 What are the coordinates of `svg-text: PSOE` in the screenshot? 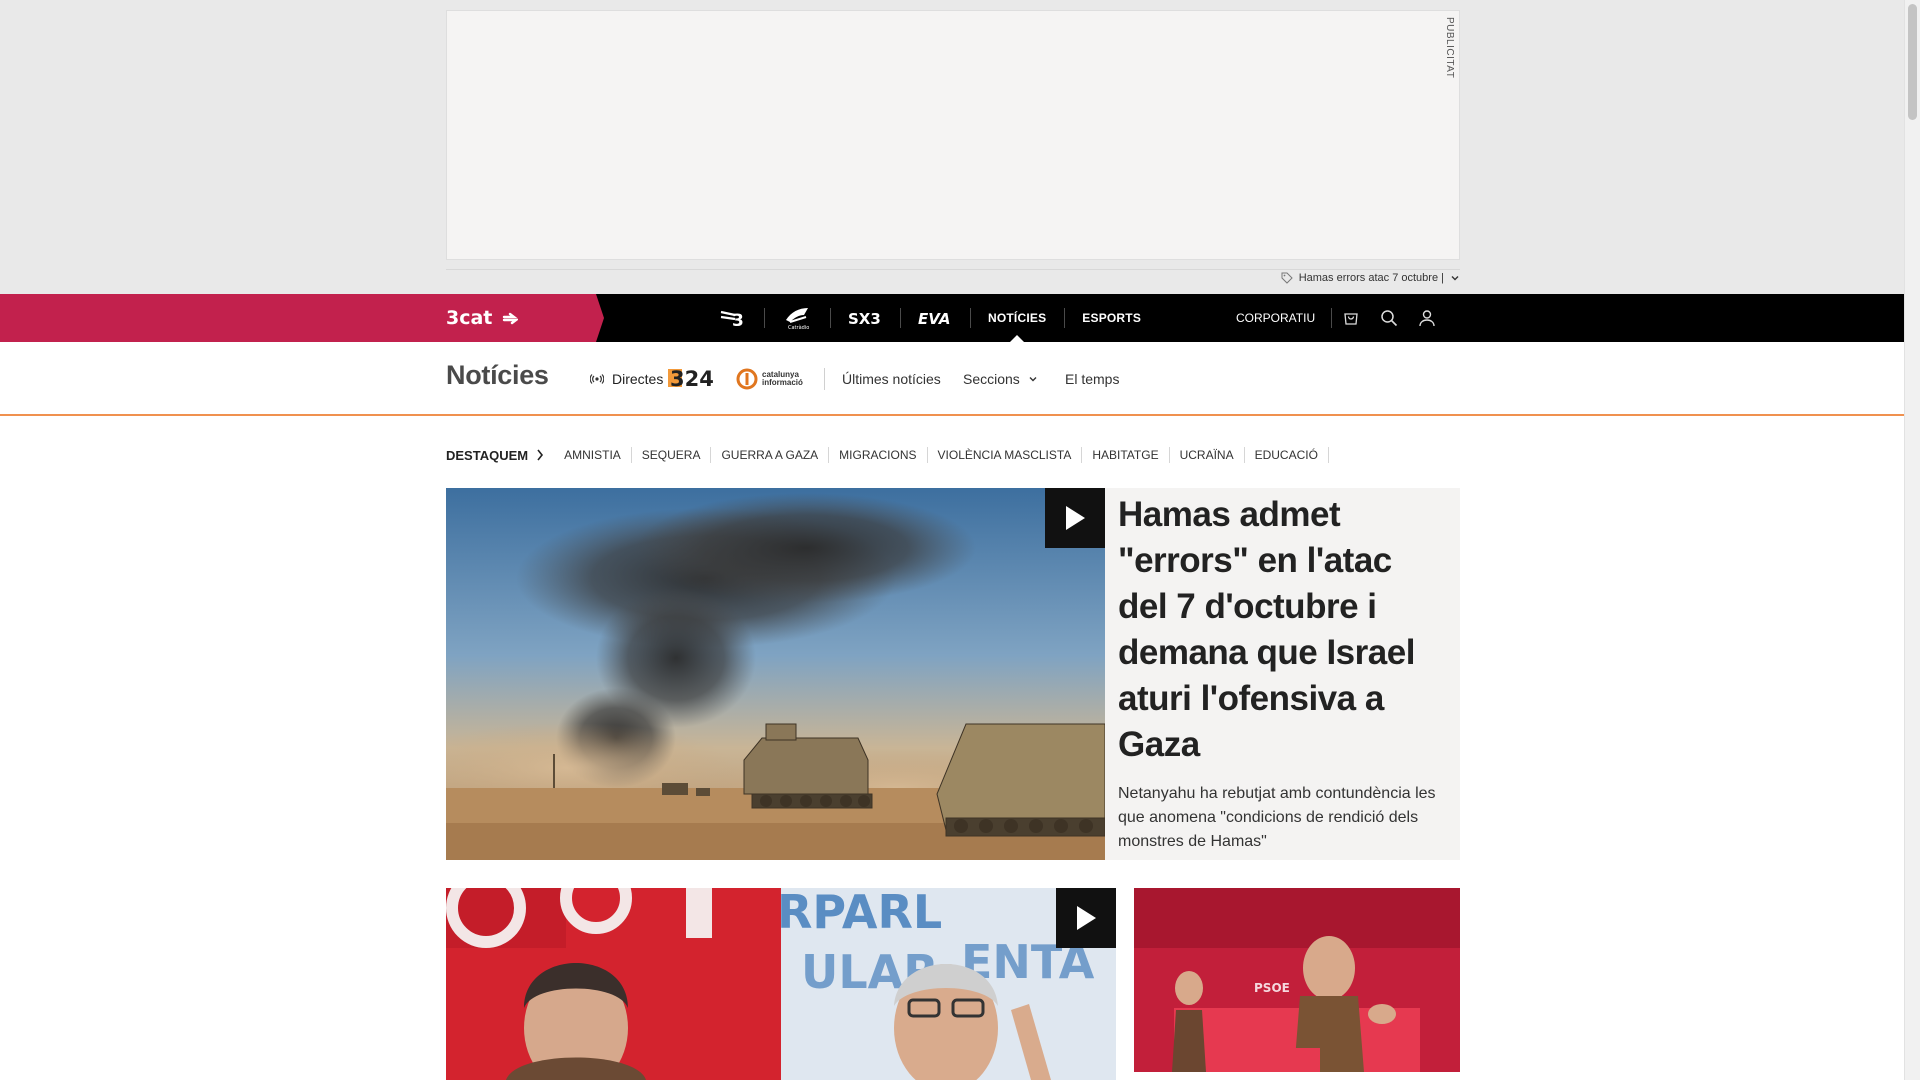 It's located at (1272, 988).